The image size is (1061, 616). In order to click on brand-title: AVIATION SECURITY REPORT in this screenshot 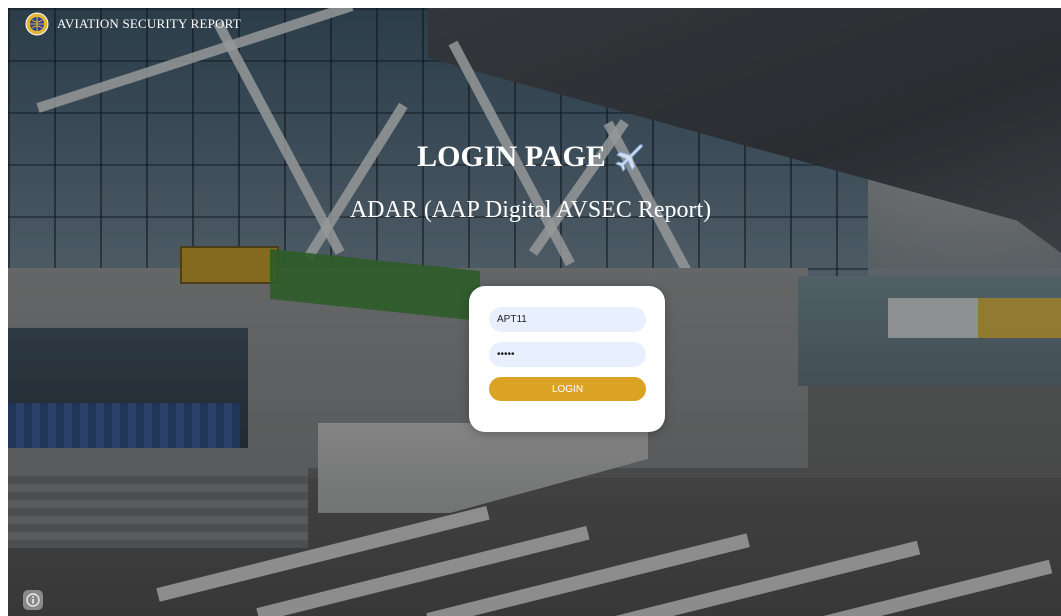, I will do `click(149, 23)`.